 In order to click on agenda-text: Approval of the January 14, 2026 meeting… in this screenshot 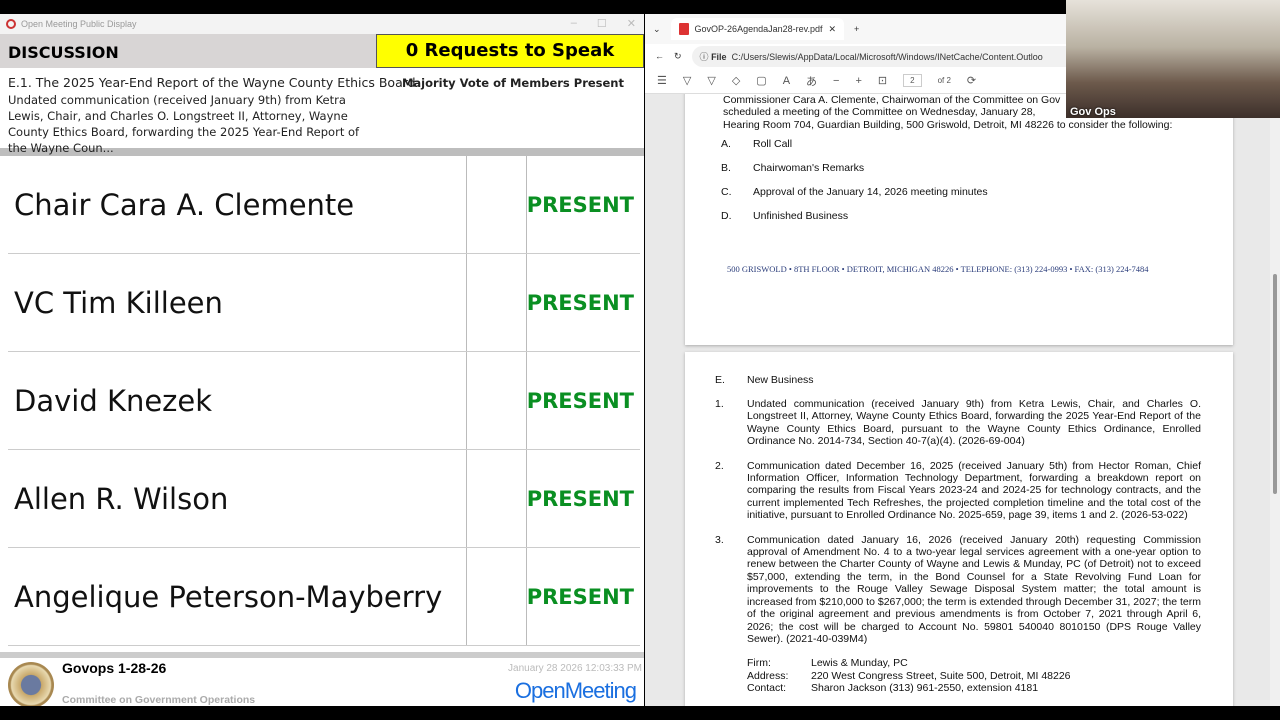, I will do `click(870, 192)`.